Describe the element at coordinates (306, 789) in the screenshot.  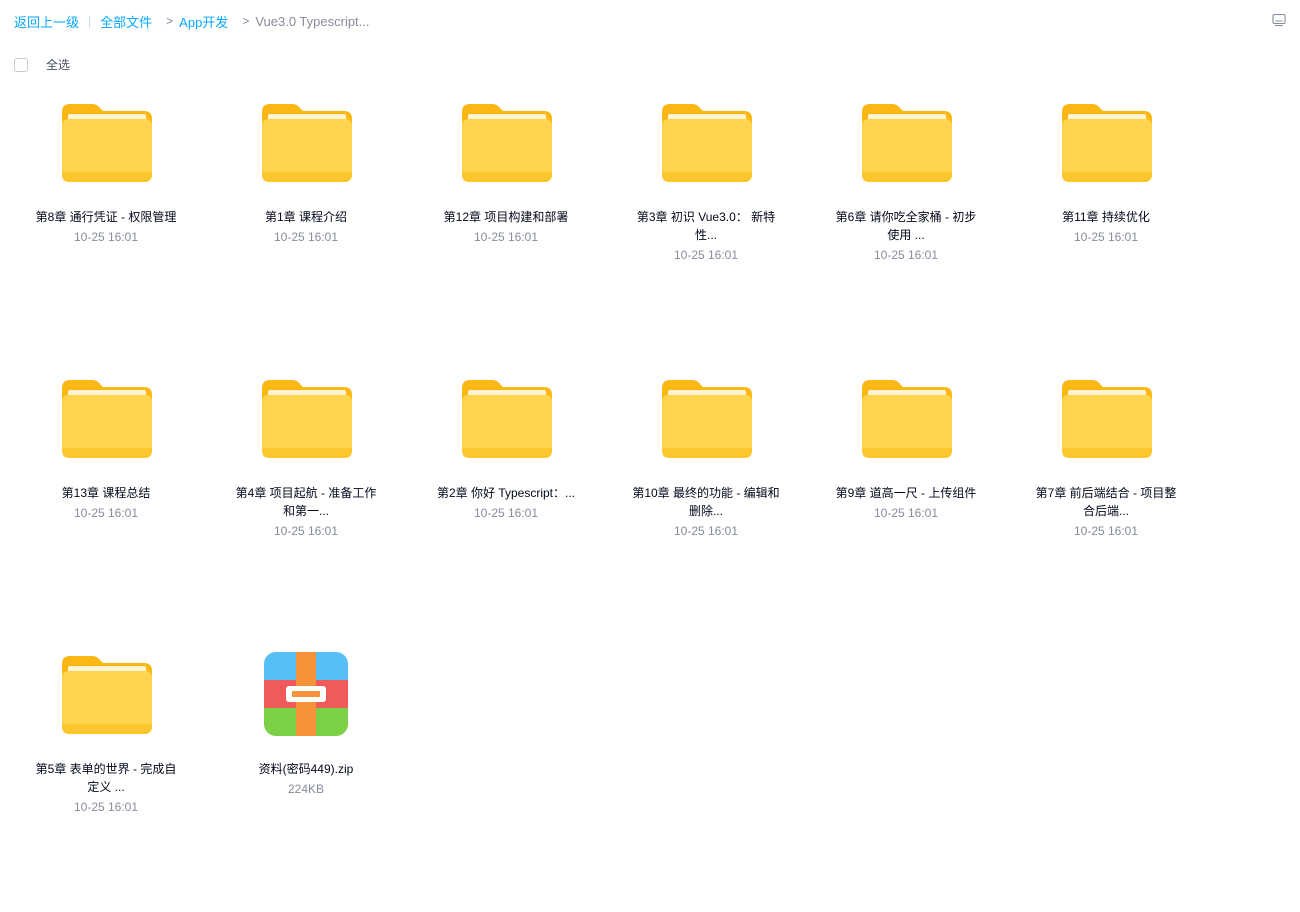
I see `item-file-size: 224KB` at that location.